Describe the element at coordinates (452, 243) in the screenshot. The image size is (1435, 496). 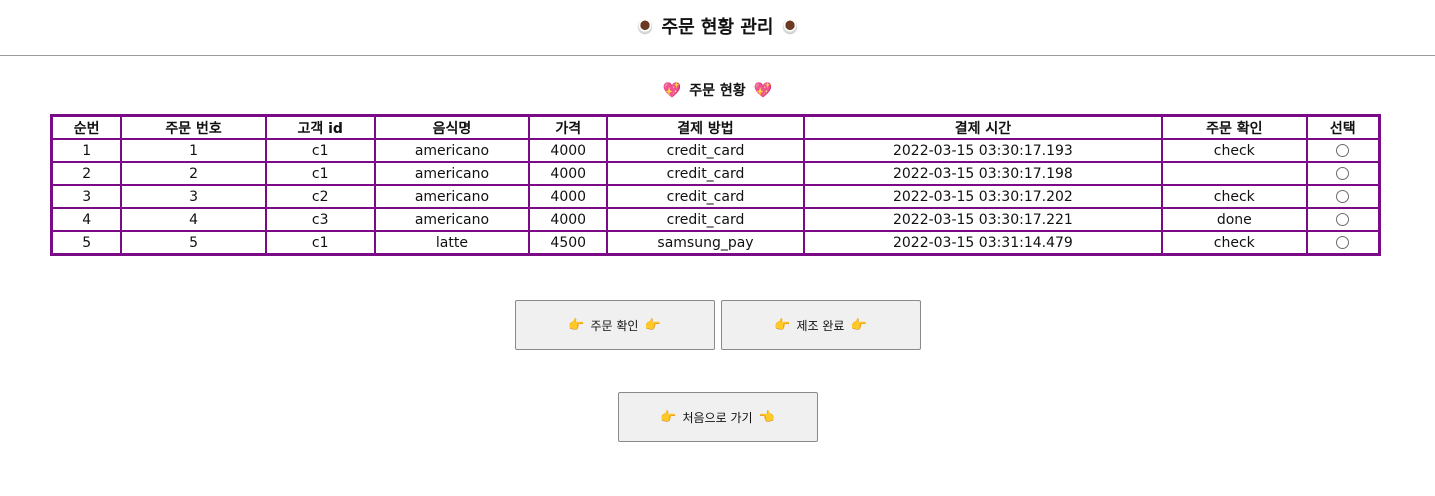
I see `cell-food-name: latte` at that location.